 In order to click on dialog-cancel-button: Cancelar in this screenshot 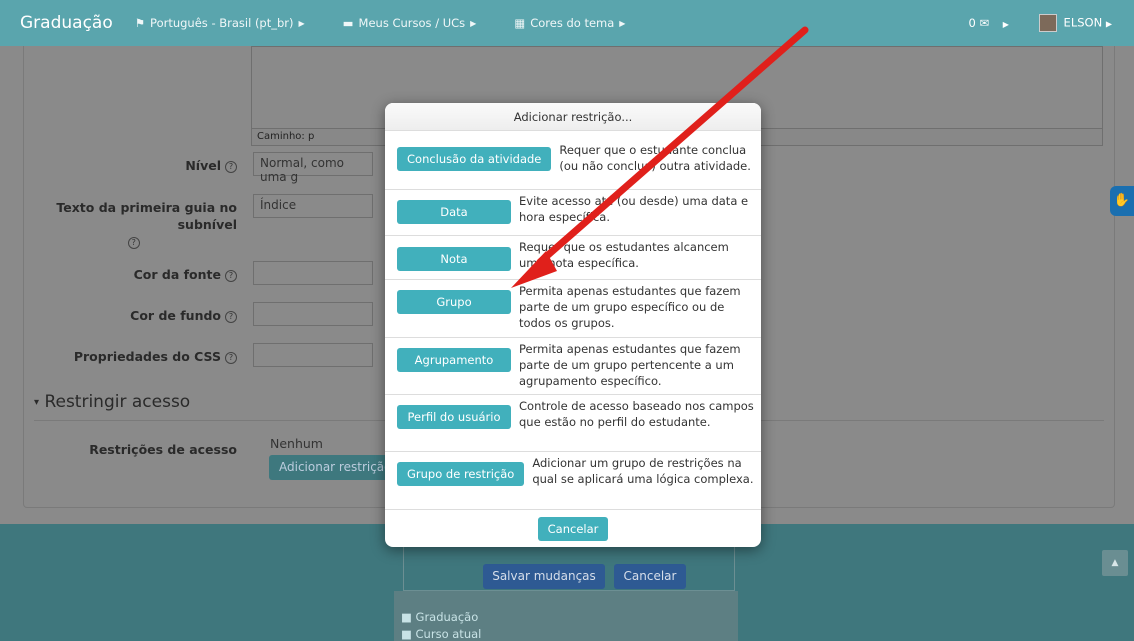, I will do `click(573, 529)`.